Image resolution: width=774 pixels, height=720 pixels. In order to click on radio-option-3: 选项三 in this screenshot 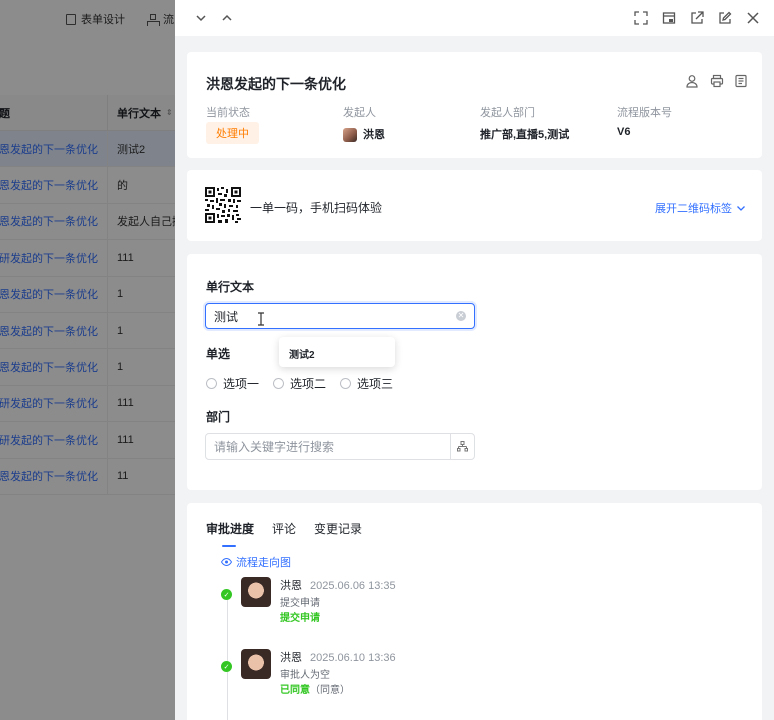, I will do `click(366, 383)`.